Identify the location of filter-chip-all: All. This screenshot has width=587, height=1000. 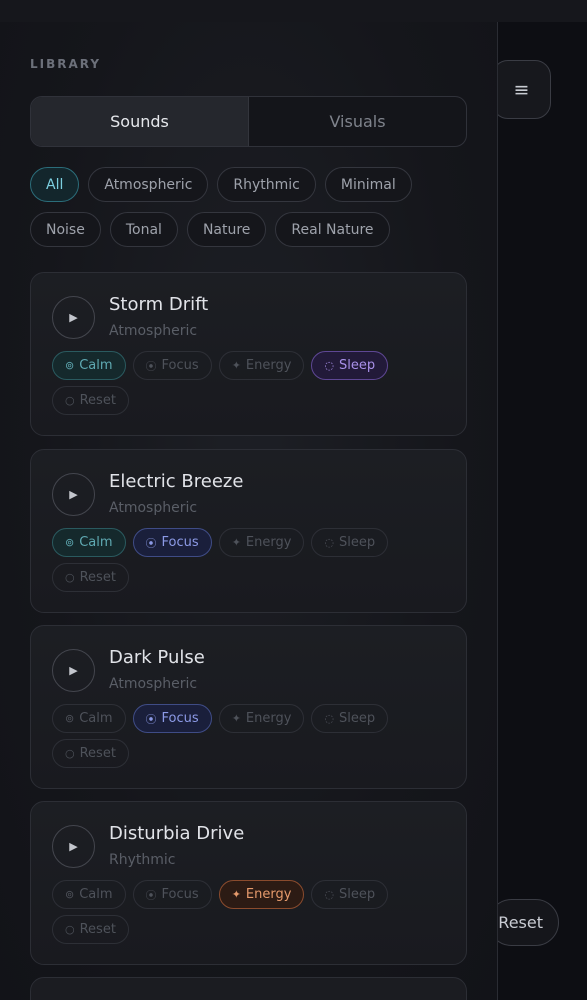
(55, 184).